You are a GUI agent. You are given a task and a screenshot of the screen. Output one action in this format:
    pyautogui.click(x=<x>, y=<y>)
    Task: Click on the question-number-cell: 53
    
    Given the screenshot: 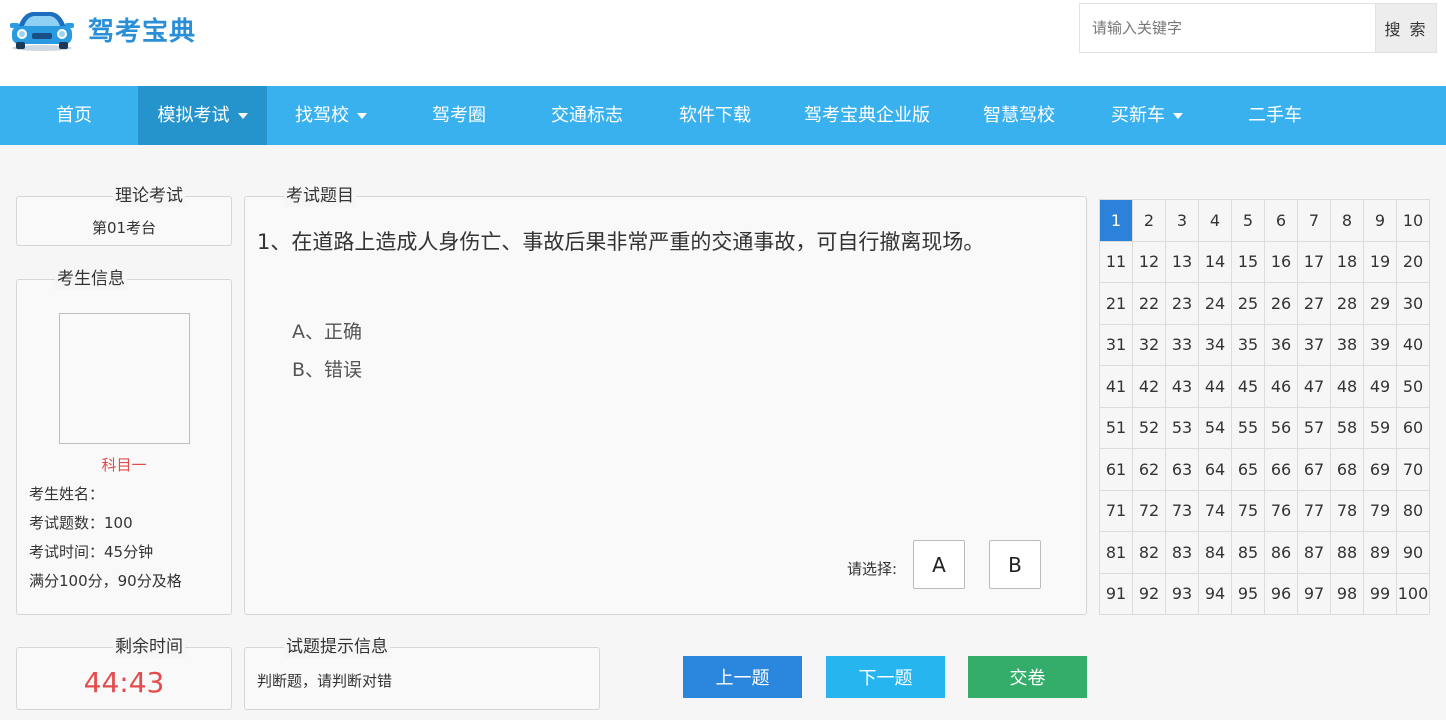 What is the action you would take?
    pyautogui.click(x=1182, y=427)
    